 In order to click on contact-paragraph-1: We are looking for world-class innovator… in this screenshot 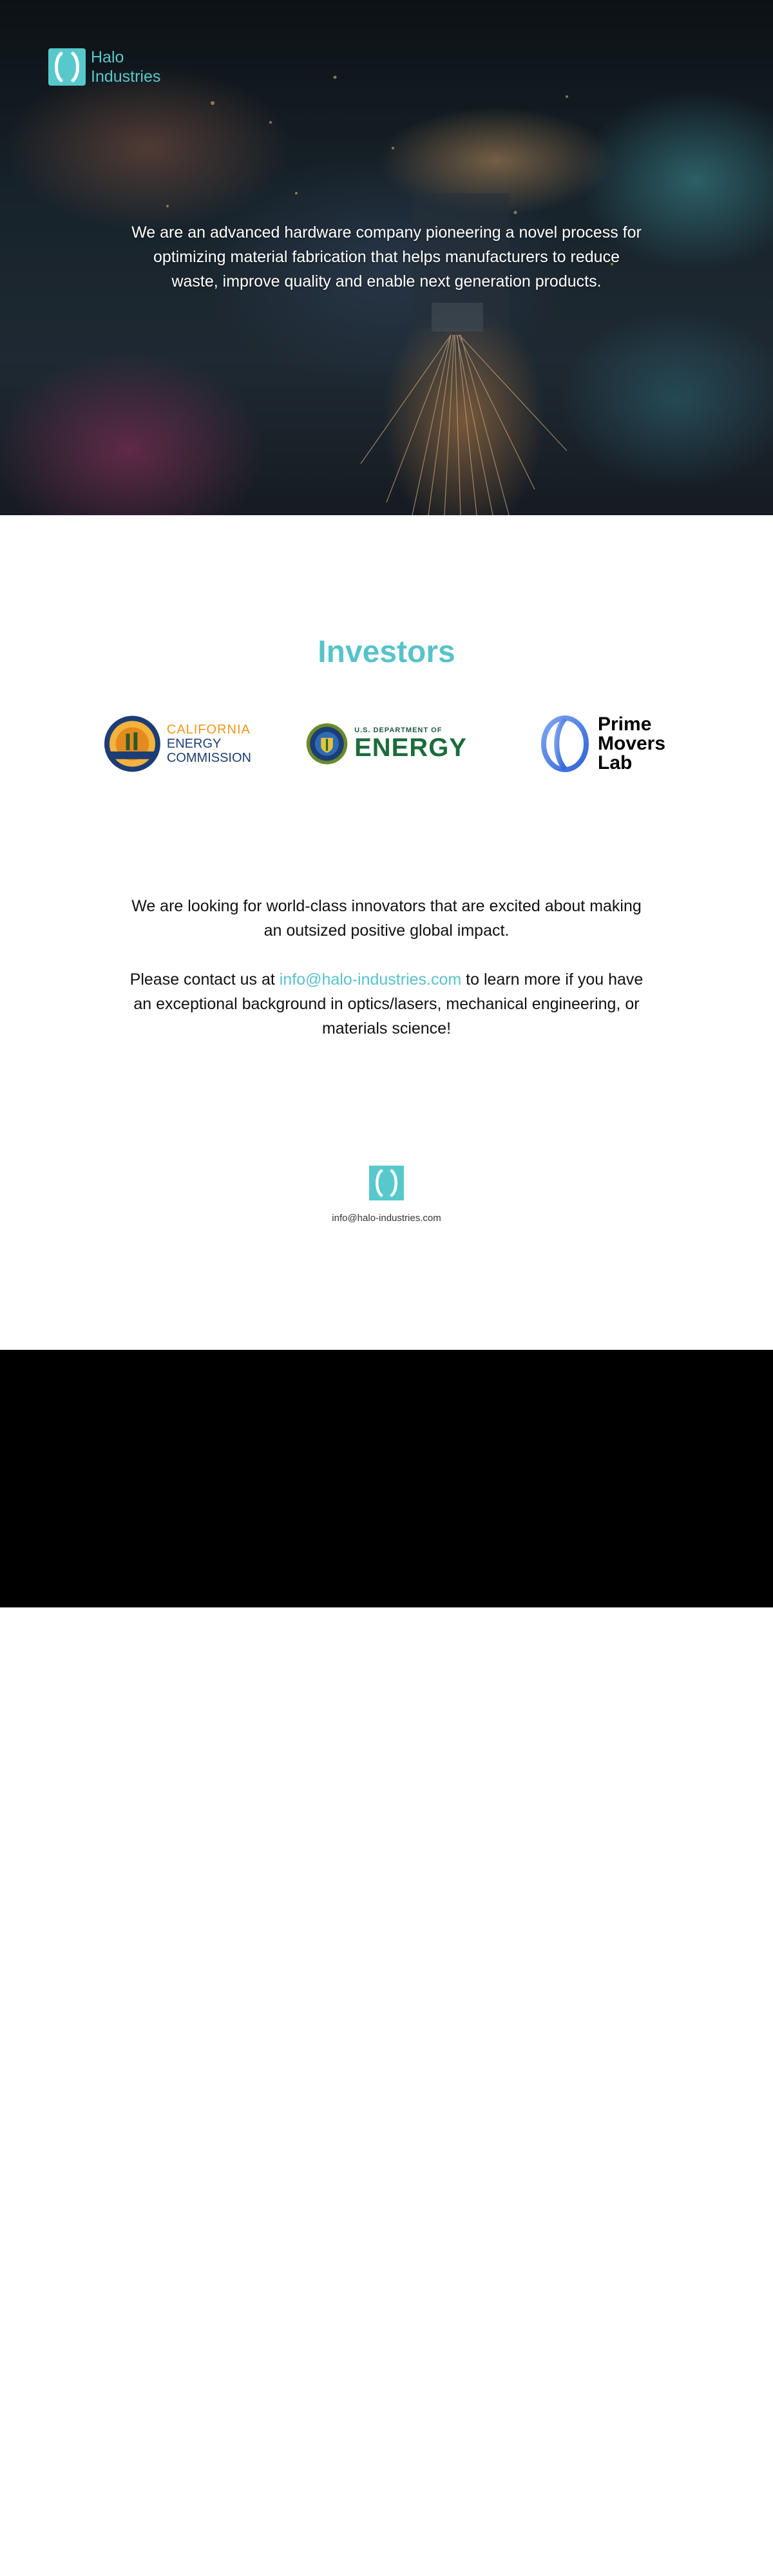, I will do `click(386, 918)`.